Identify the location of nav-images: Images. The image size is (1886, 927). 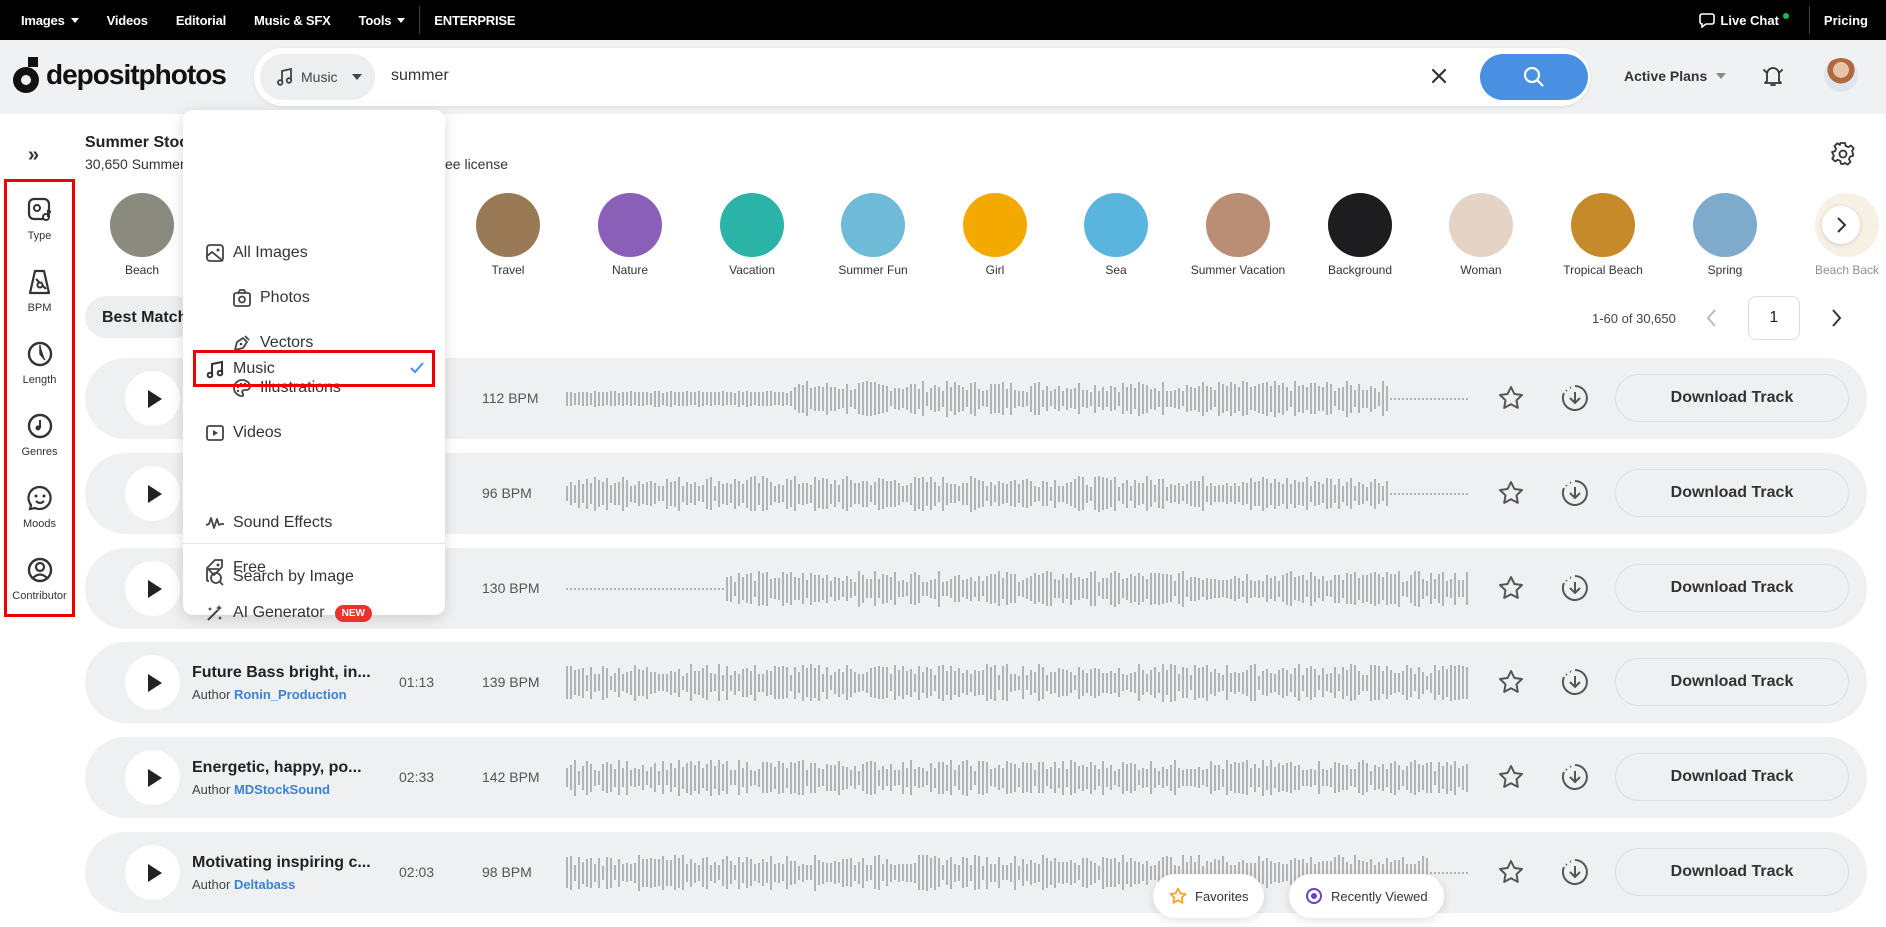
(50, 20).